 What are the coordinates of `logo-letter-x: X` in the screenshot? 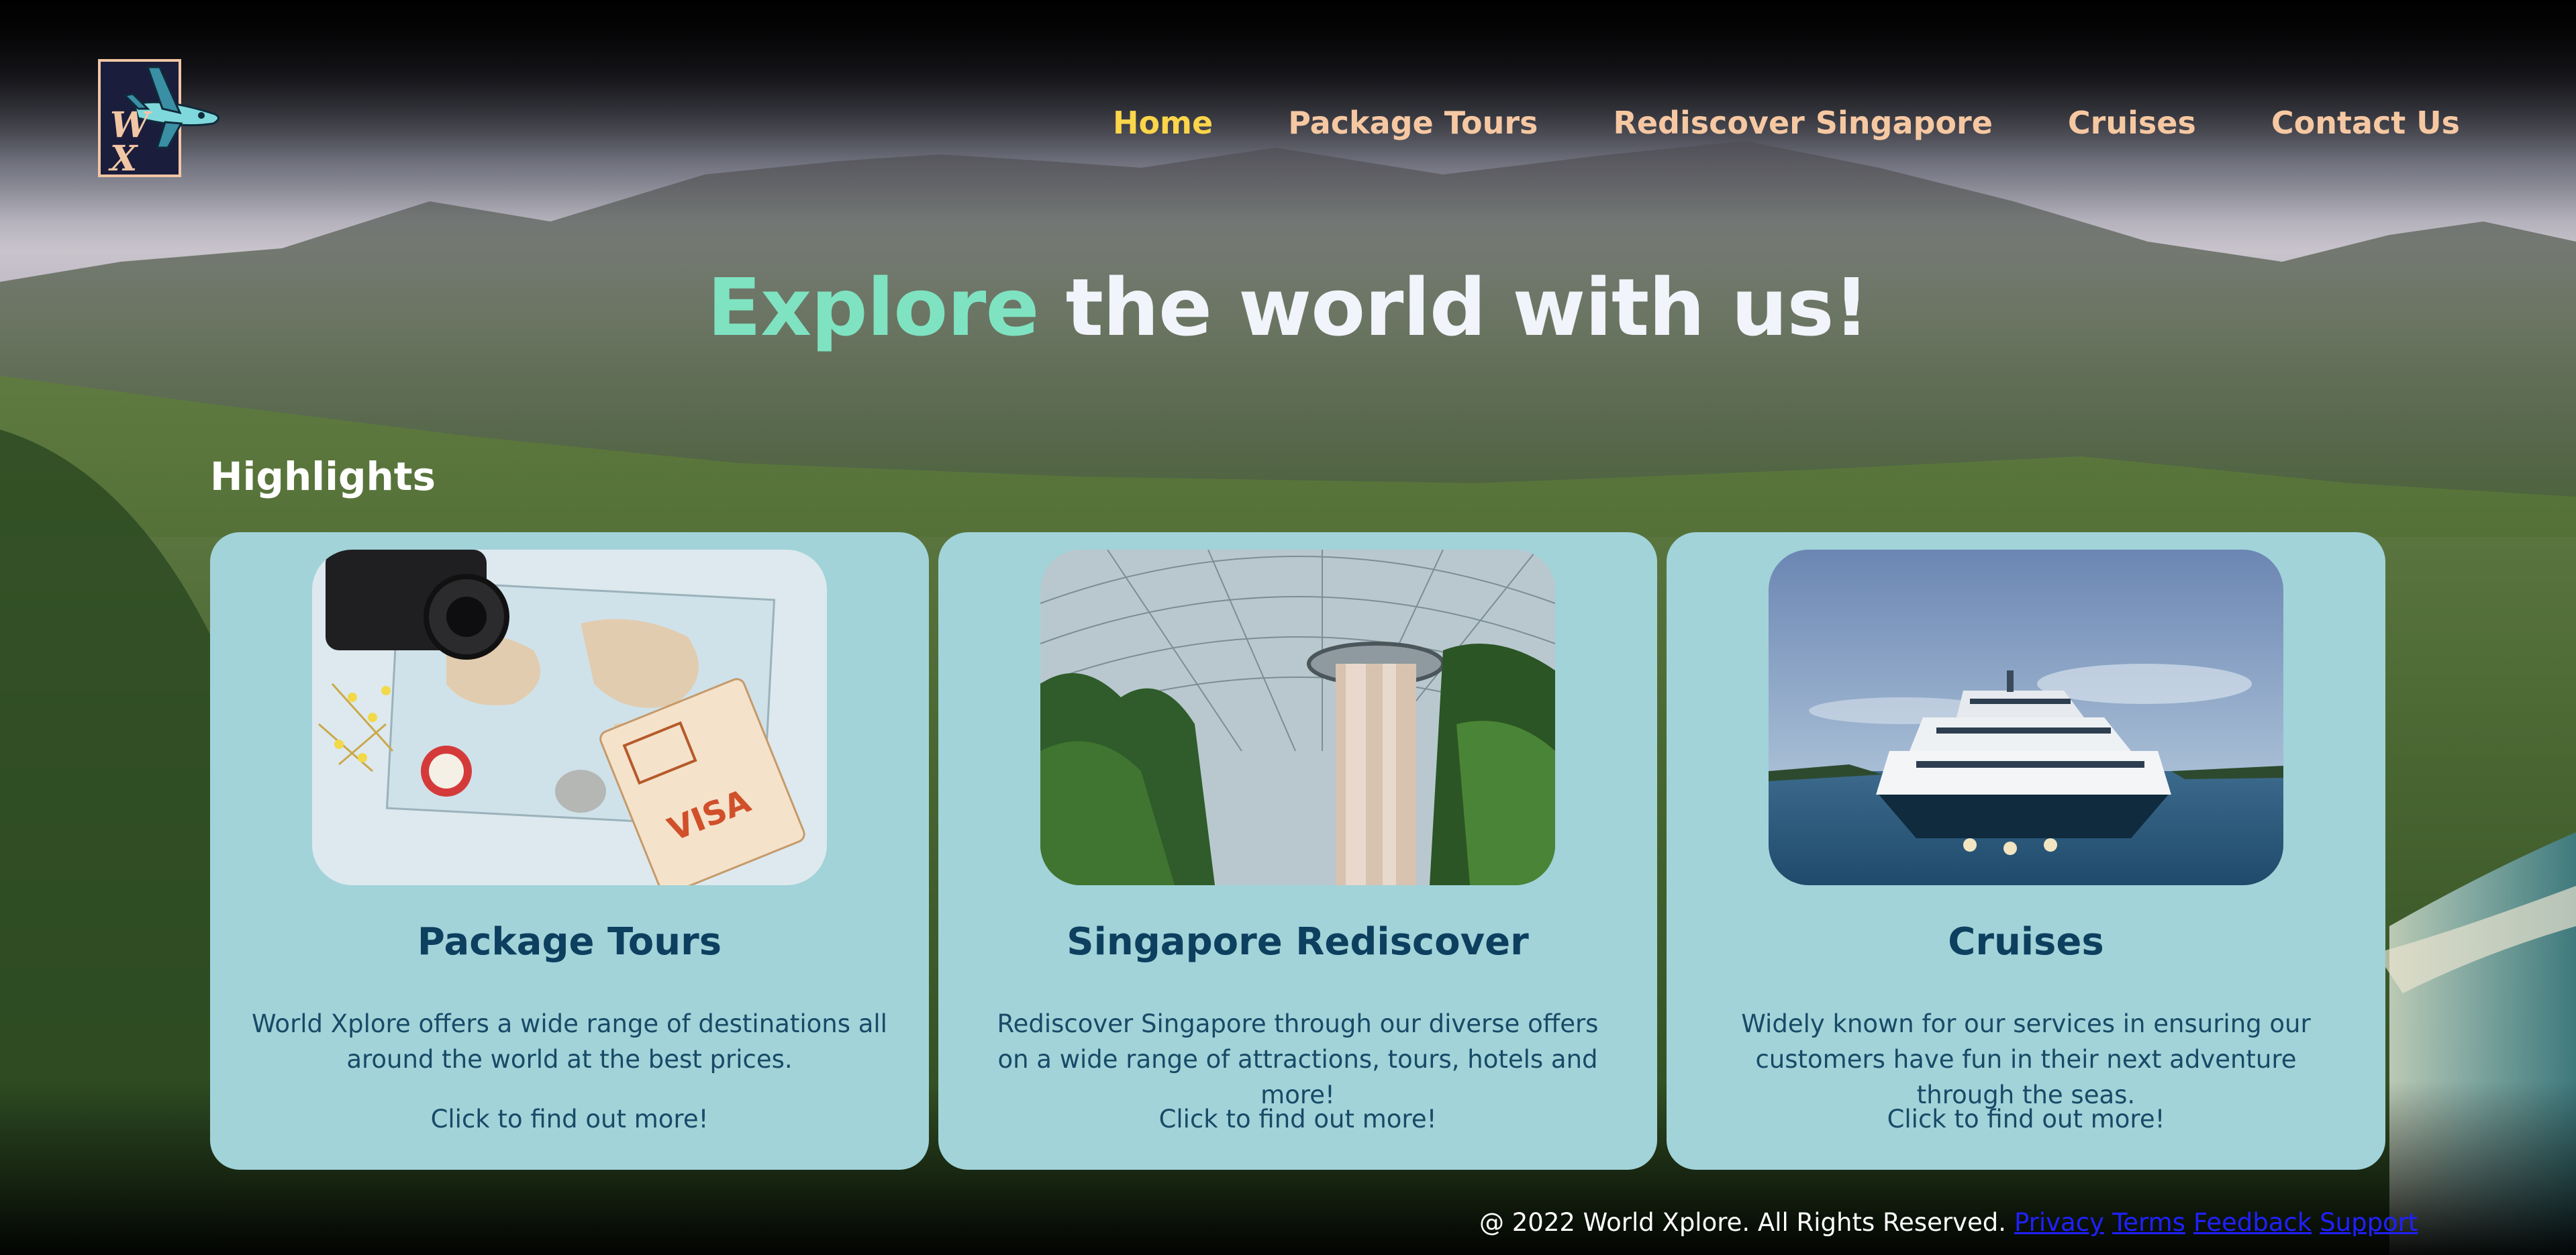 It's located at (123, 159).